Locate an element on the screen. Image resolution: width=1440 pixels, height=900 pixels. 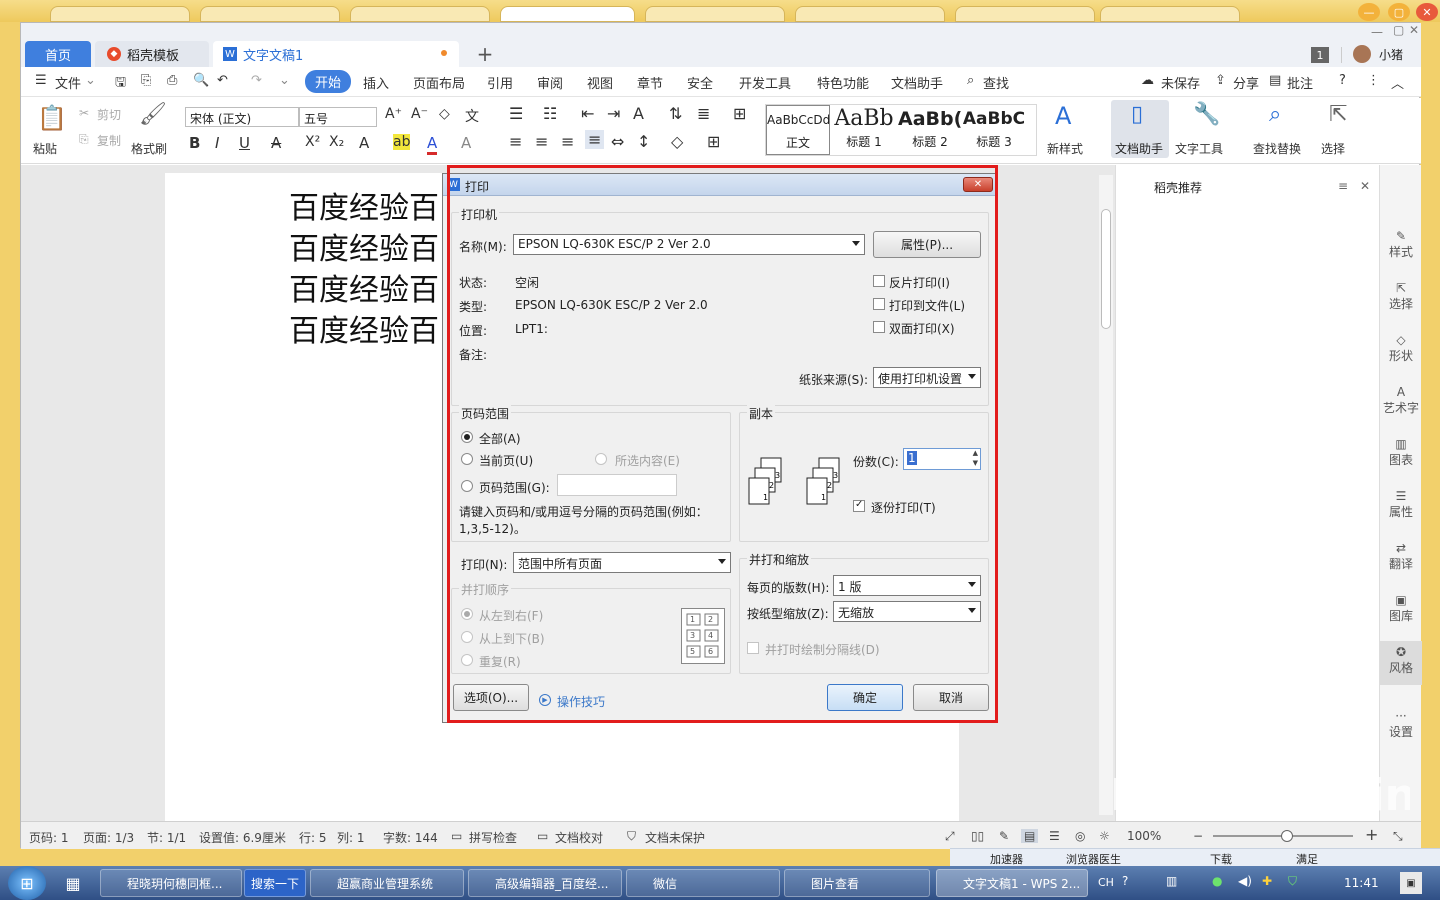
accelerator-item: 加速器 is located at coordinates (1006, 859).